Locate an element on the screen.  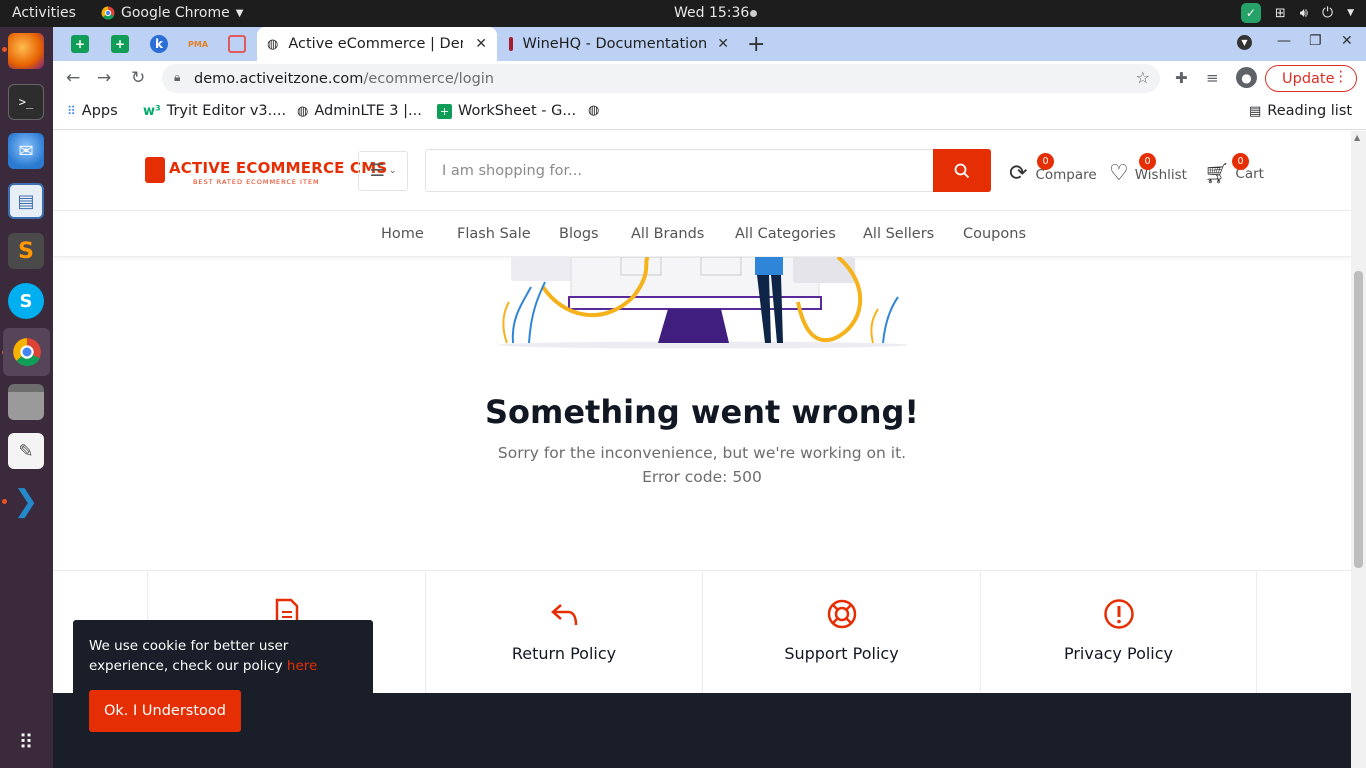
tab-winehq: WineHQ - Documentation ✕ is located at coordinates (619, 44).